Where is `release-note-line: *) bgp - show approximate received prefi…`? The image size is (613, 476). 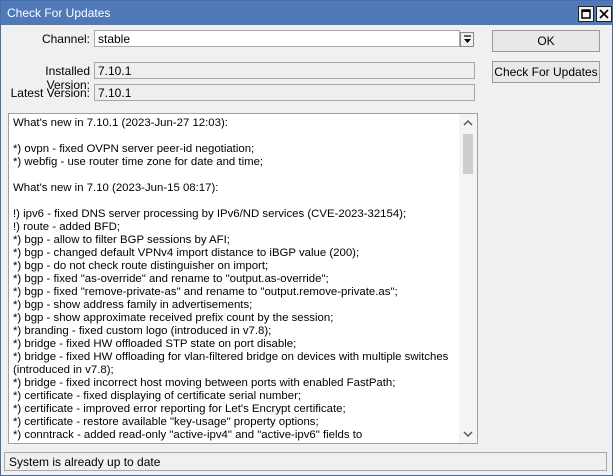
release-note-line: *) bgp - show approximate received prefi… is located at coordinates (173, 318).